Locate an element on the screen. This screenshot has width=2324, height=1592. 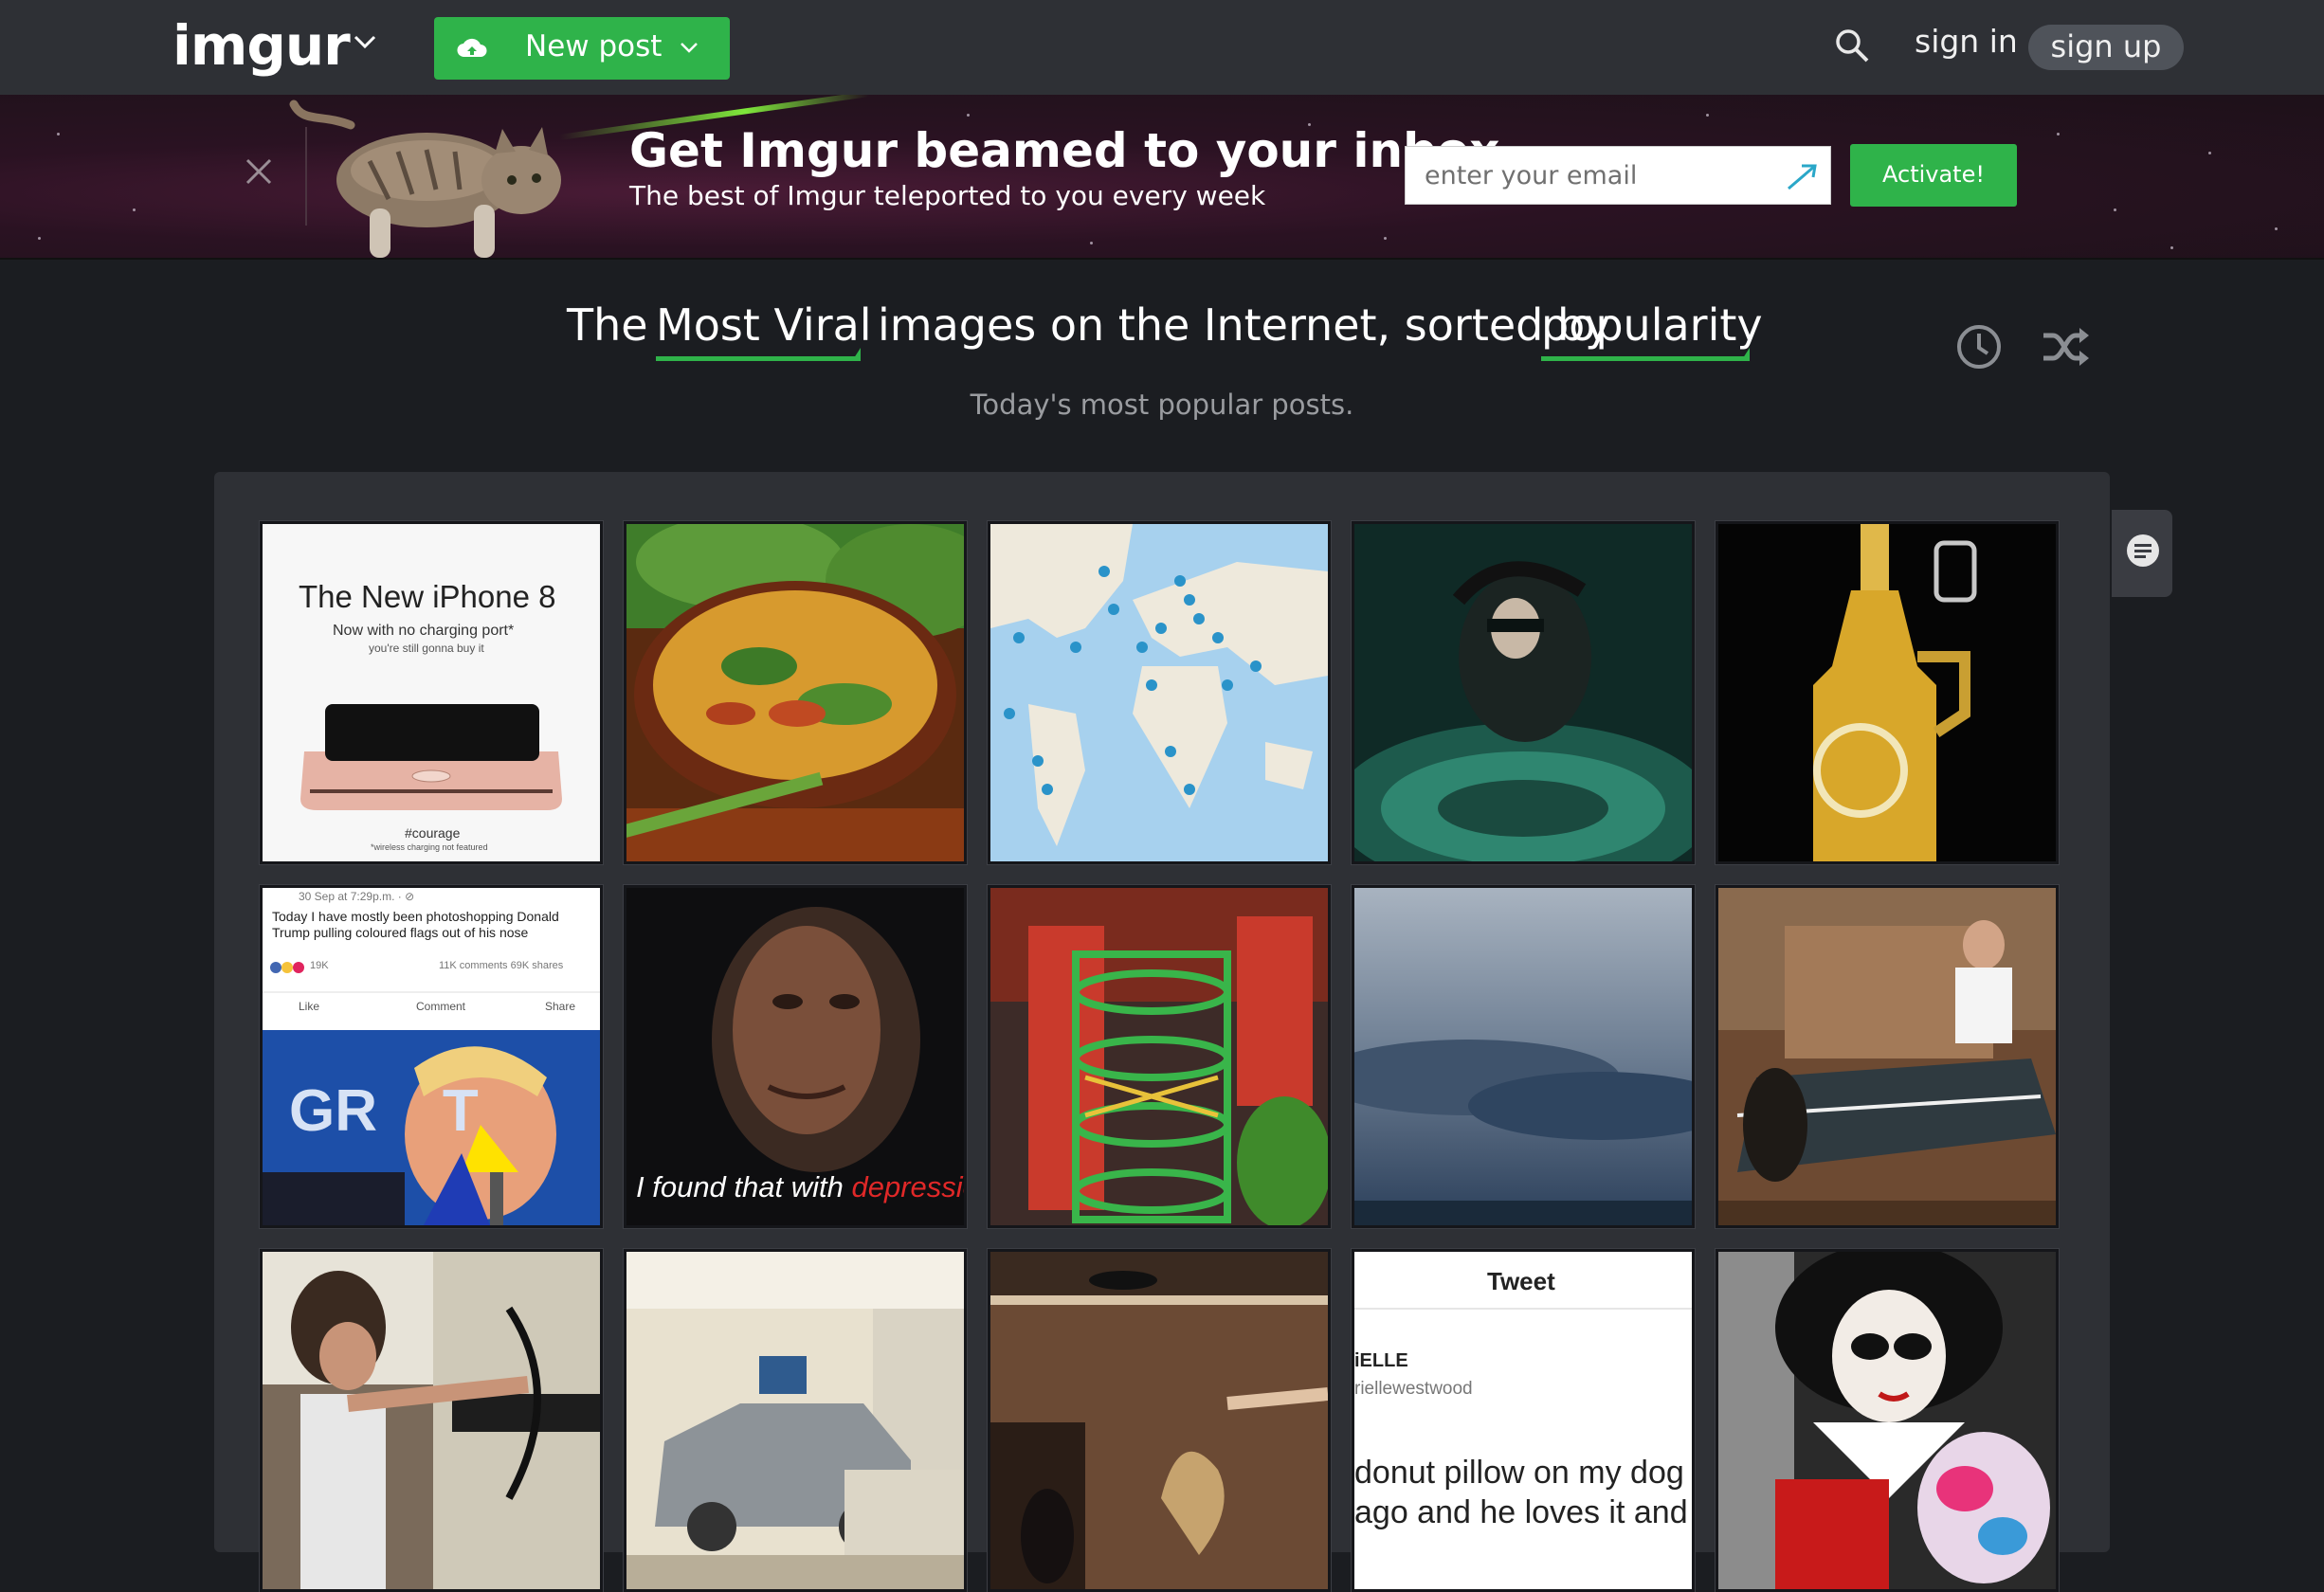
flying-cat-illustration is located at coordinates (425, 179).